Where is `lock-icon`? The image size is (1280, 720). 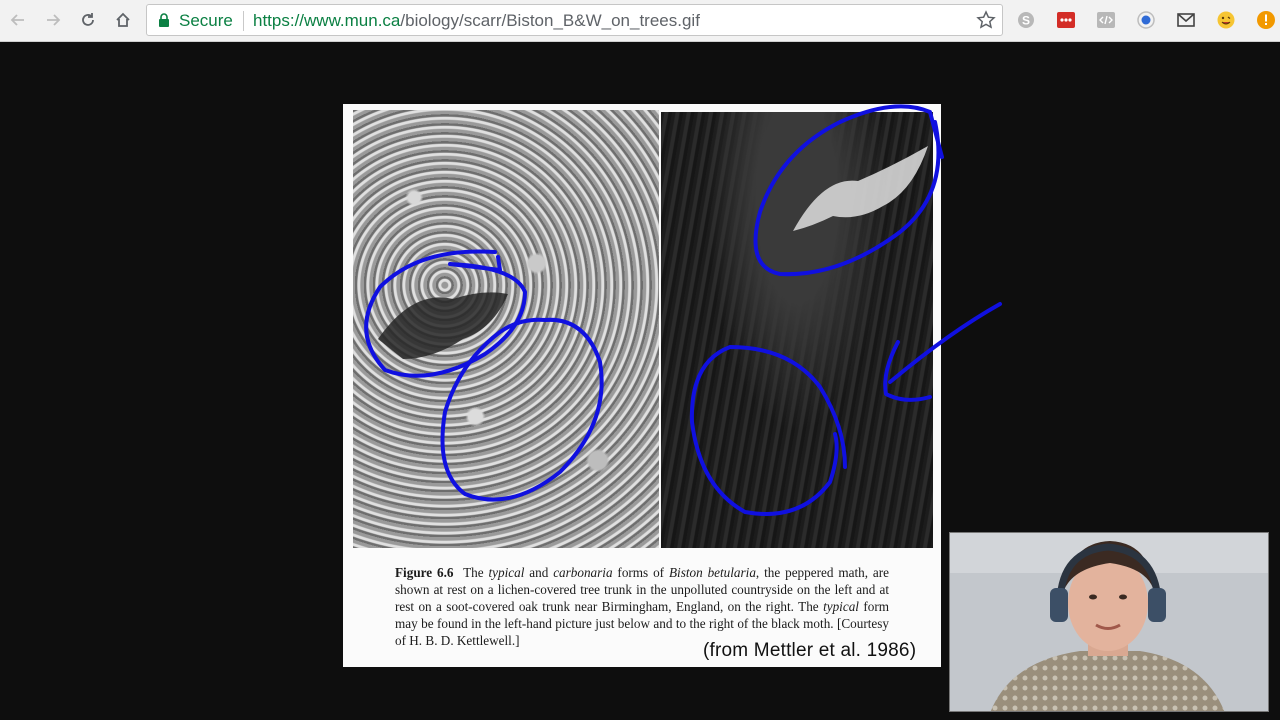 lock-icon is located at coordinates (164, 20).